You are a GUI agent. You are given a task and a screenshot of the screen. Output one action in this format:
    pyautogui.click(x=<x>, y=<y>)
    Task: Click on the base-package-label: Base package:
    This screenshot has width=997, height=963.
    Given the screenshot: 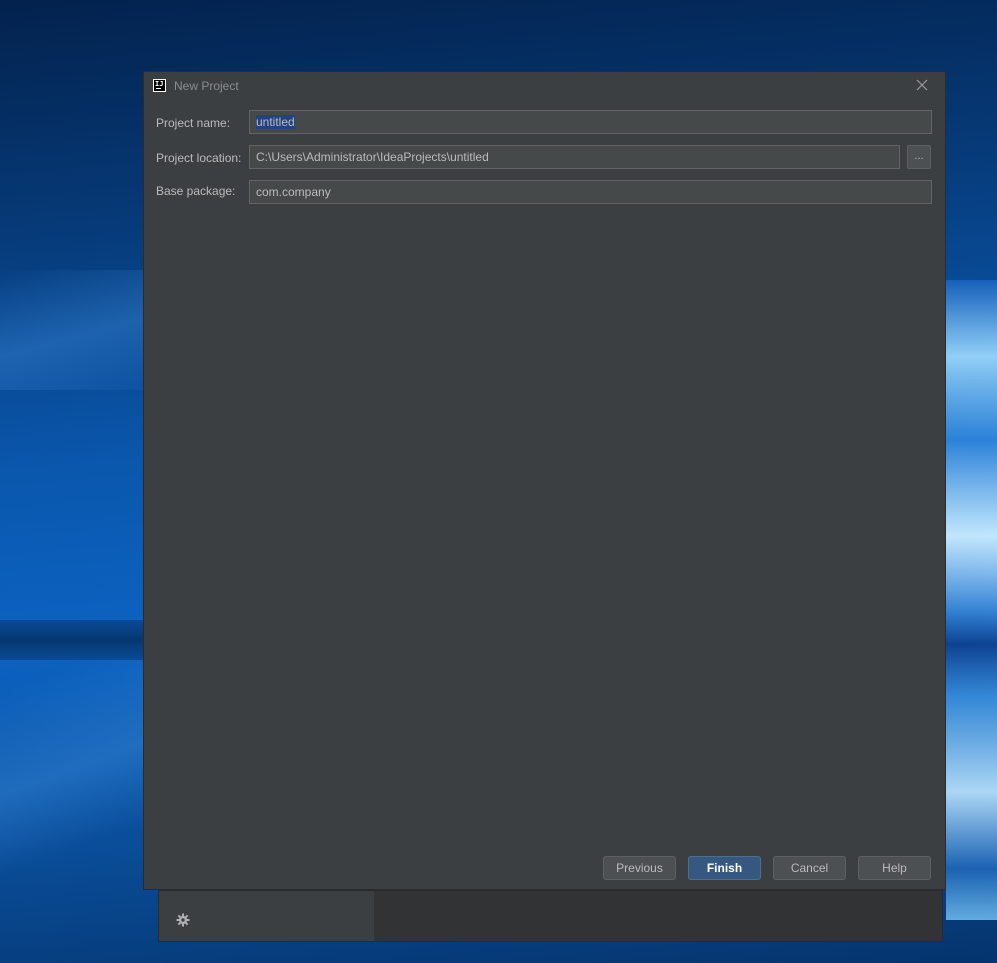 What is the action you would take?
    pyautogui.click(x=196, y=191)
    